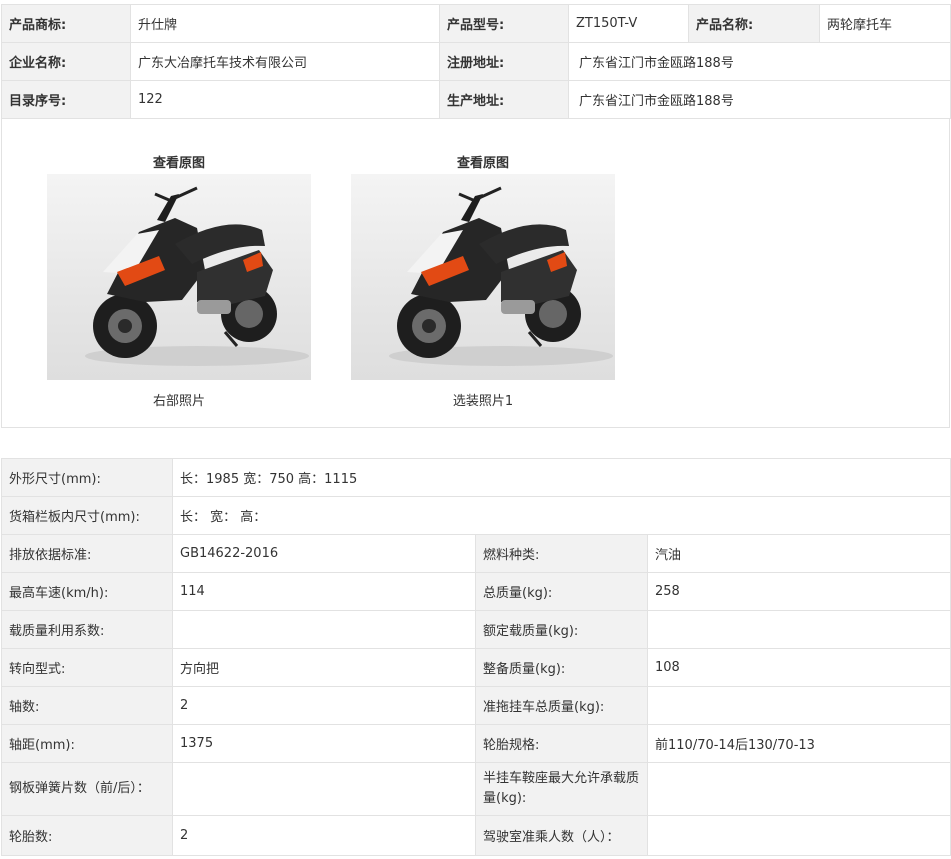 The height and width of the screenshot is (859, 951). I want to click on spec-label: 准拖挂车总质量(kg):, so click(561, 705).